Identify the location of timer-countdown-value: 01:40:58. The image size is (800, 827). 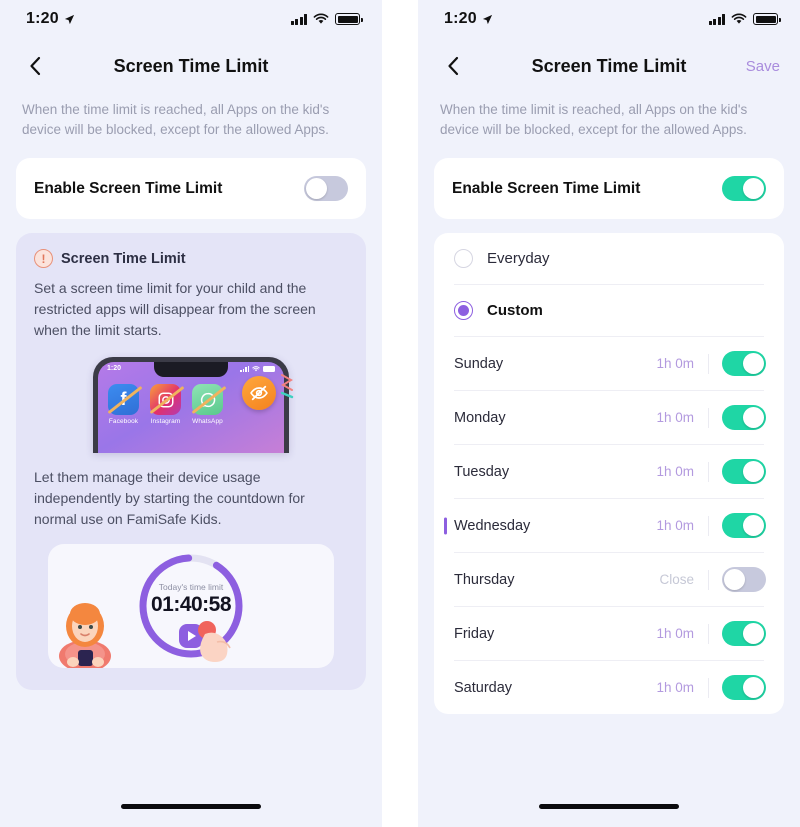
(191, 604).